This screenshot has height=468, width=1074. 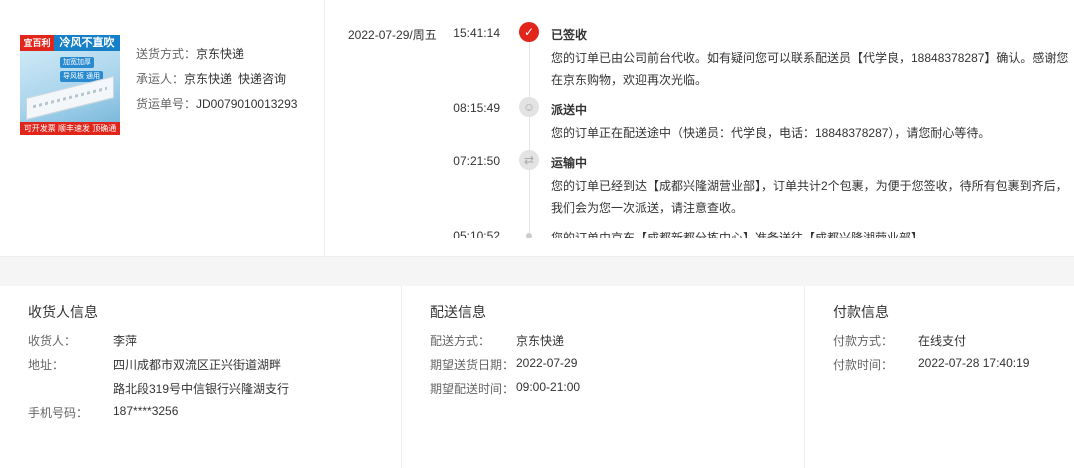 I want to click on payment-method-row: 付款方式： 在线支付, so click(x=899, y=340).